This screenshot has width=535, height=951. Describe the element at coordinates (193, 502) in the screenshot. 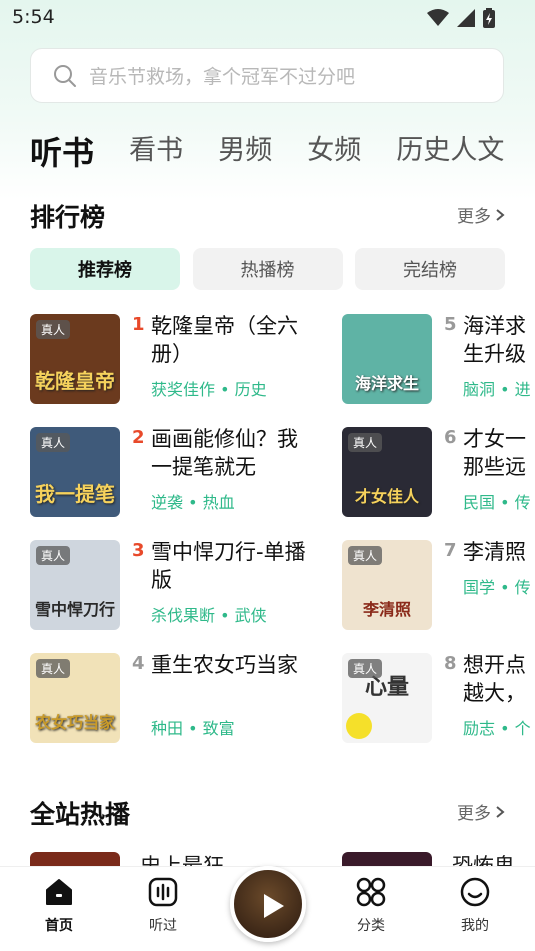

I see `book-tags: 逆袭 • 热血` at that location.